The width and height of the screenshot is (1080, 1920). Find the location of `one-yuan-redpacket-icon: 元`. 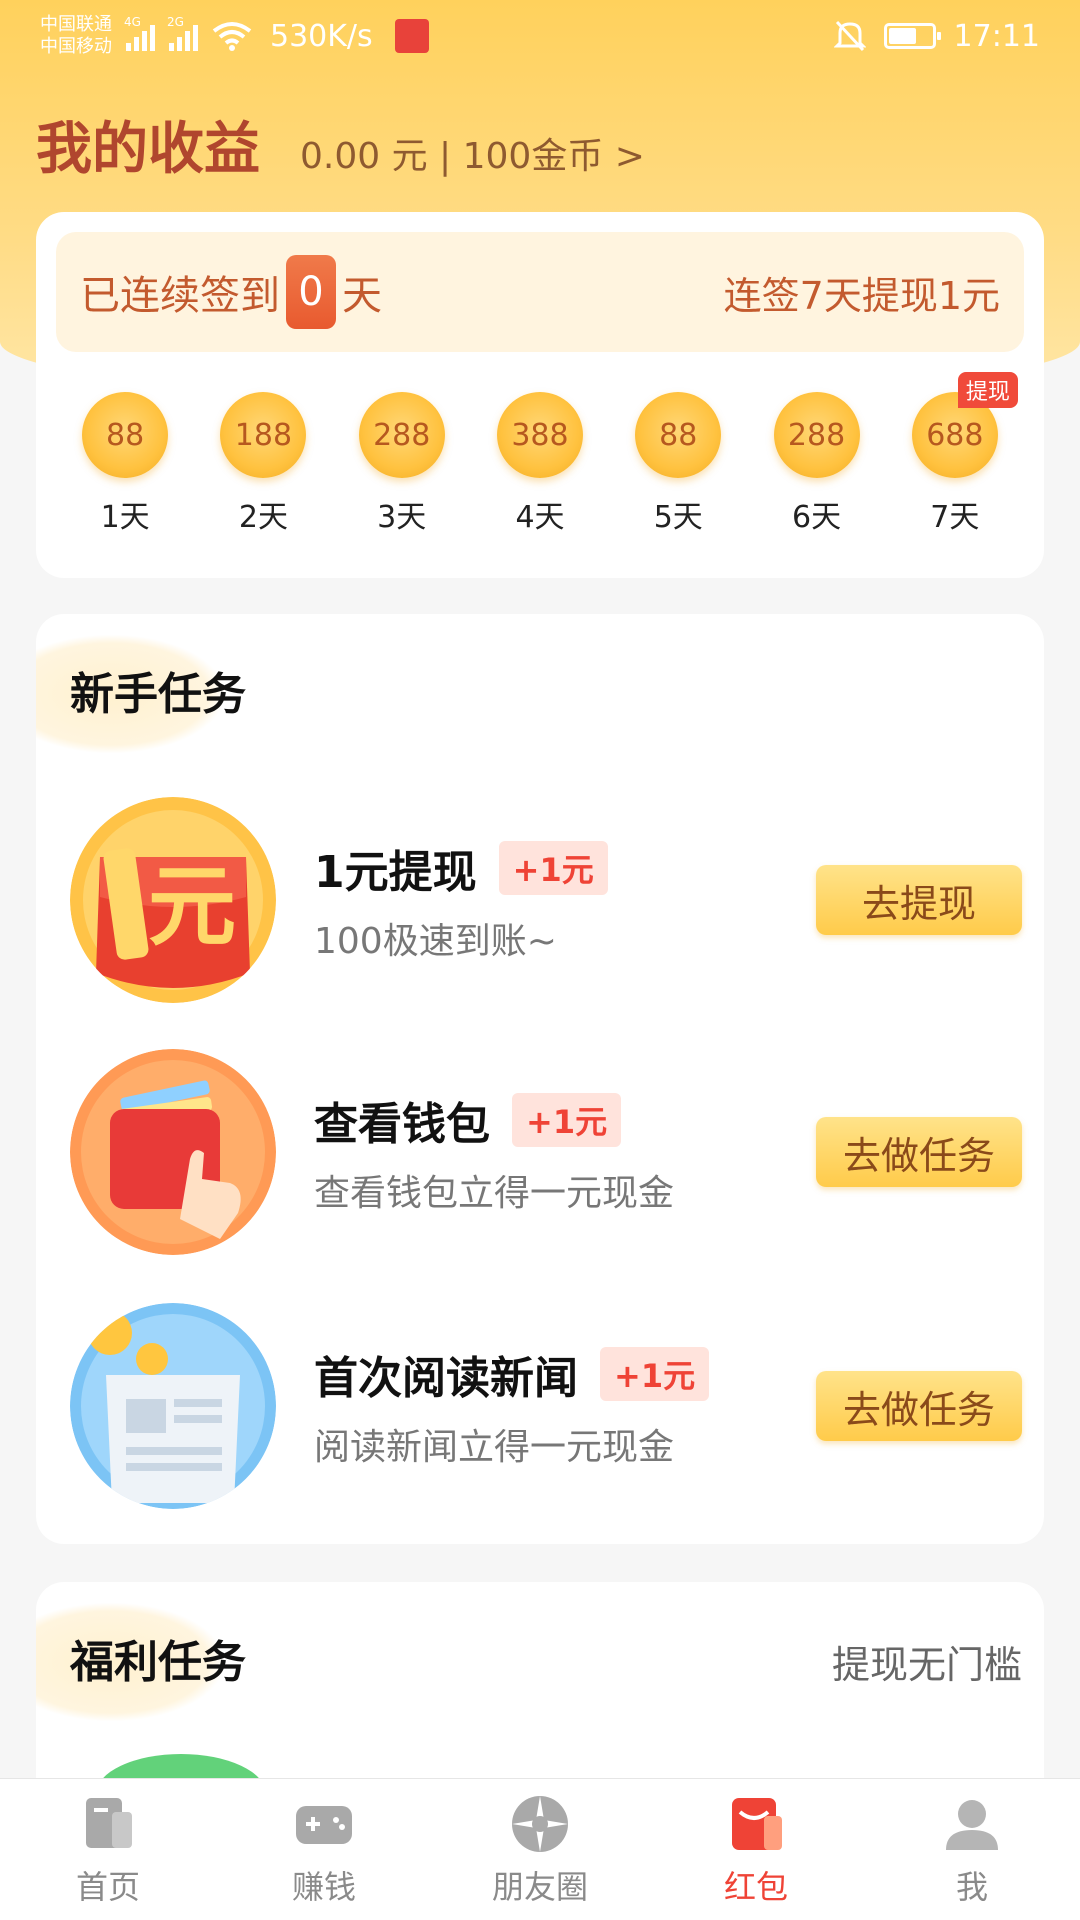

one-yuan-redpacket-icon: 元 is located at coordinates (173, 900).